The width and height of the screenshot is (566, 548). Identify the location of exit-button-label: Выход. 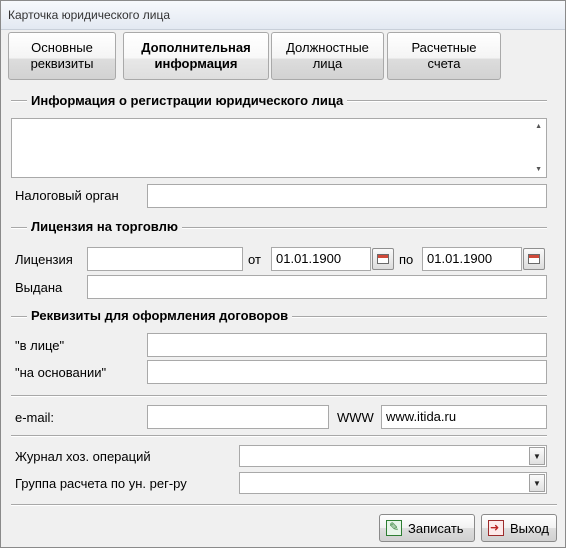
(529, 528).